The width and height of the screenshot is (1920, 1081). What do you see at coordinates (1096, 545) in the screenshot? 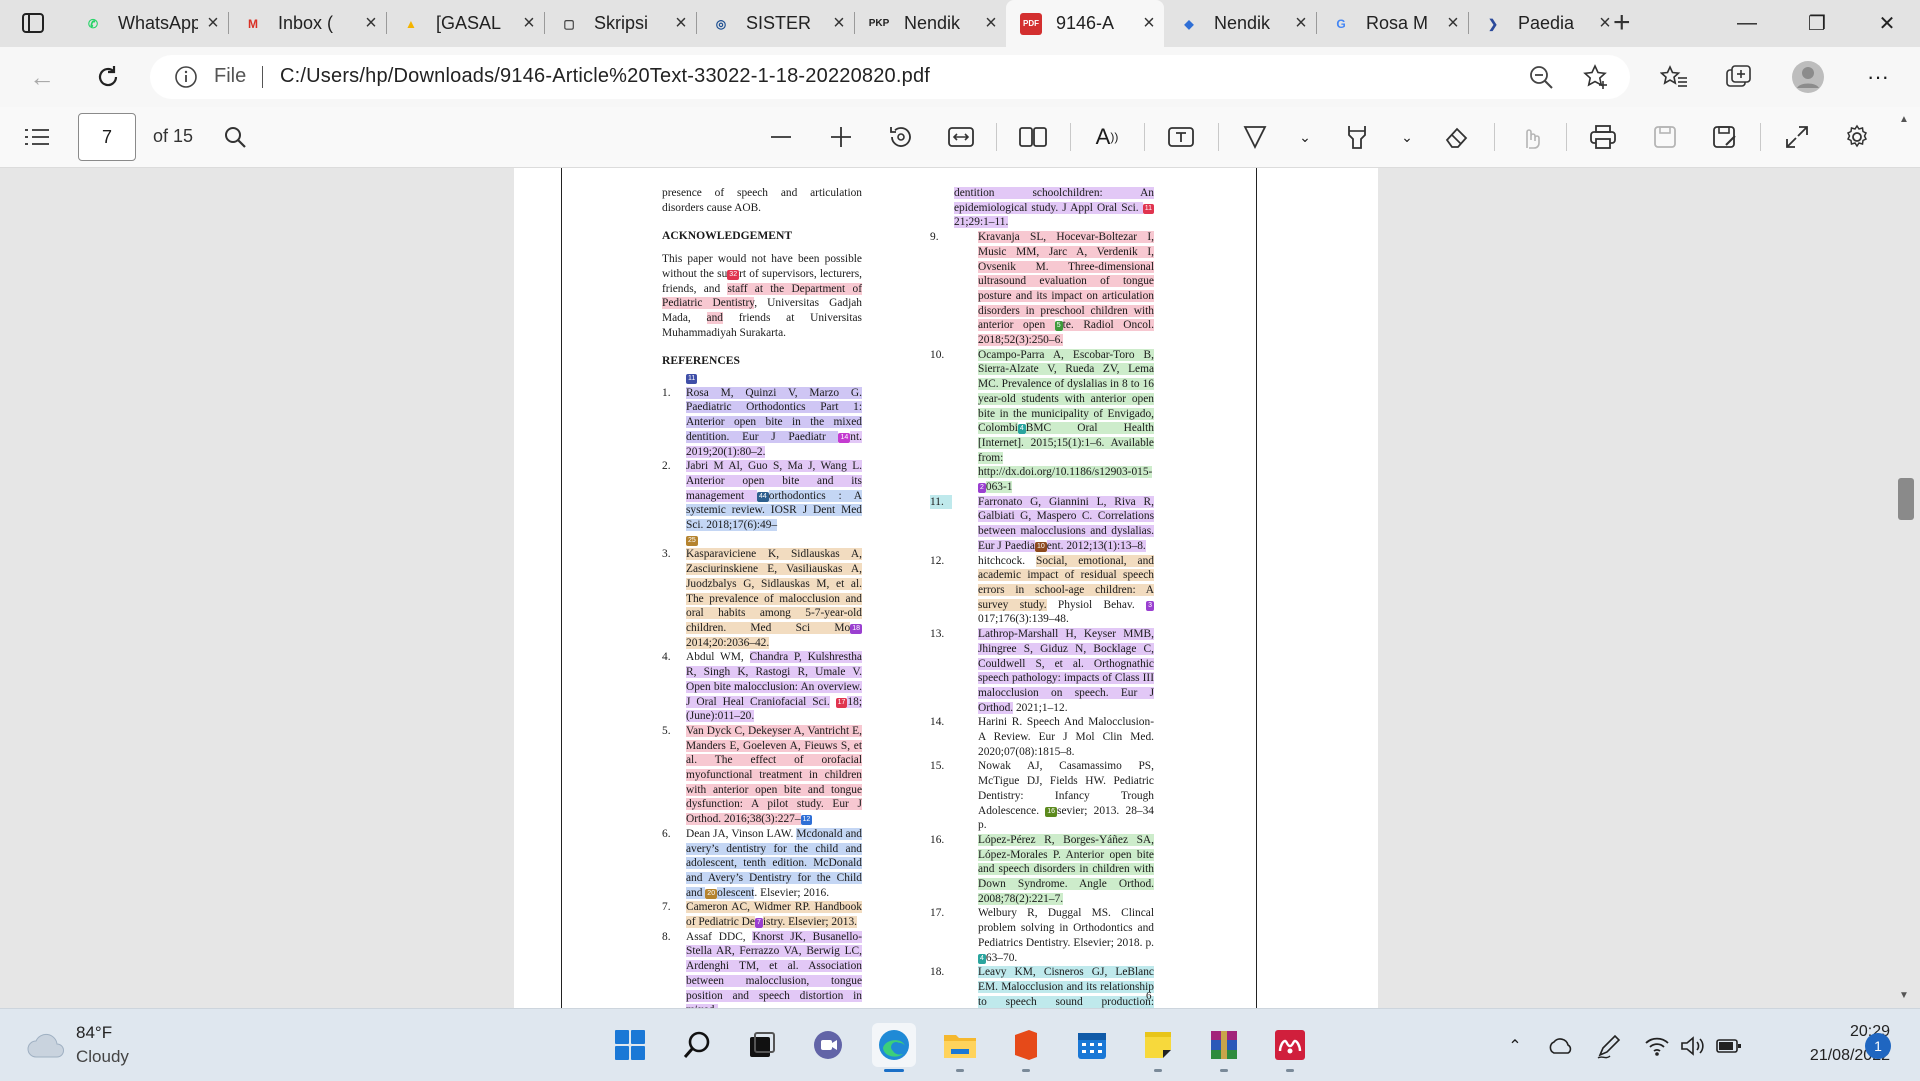
I see `highlight-text: ent. 2012;13(1):13–8.` at bounding box center [1096, 545].